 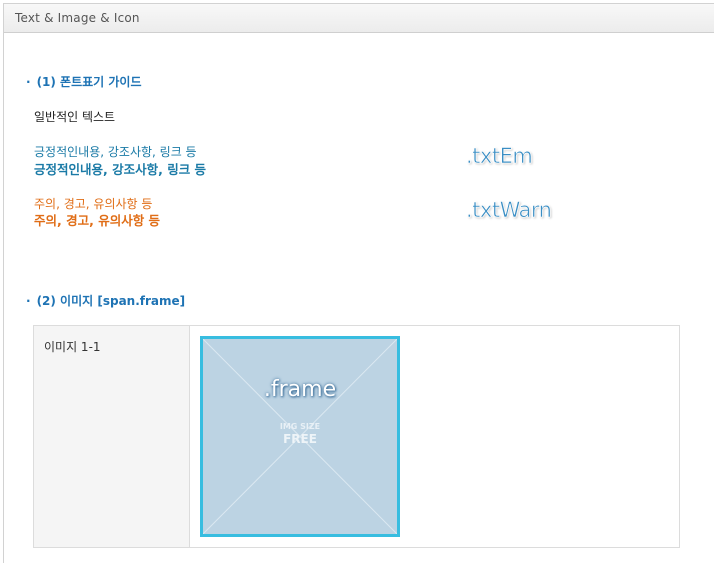 I want to click on section-title-image: · (2) 이미지 [span.frame], so click(x=105, y=300).